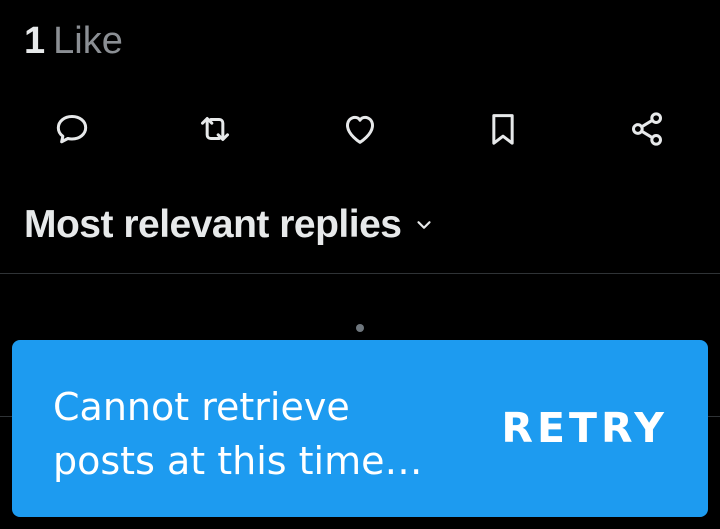 This screenshot has height=529, width=720. I want to click on share-icon, so click(647, 129).